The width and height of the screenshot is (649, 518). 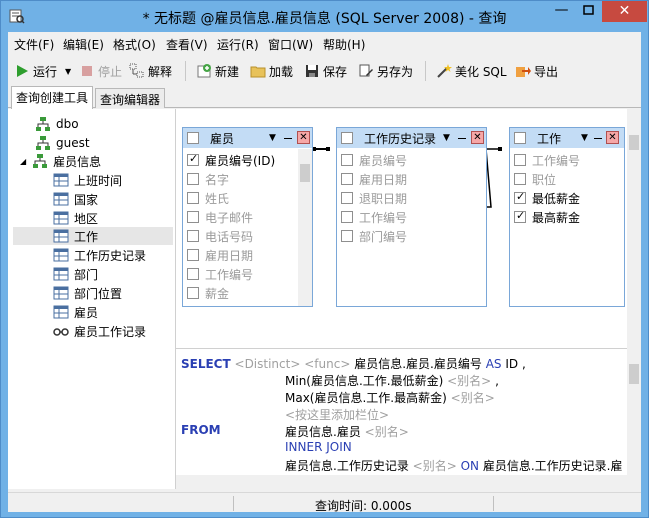 I want to click on sql-inner-join-keyword: INNER JOIN, so click(x=318, y=447).